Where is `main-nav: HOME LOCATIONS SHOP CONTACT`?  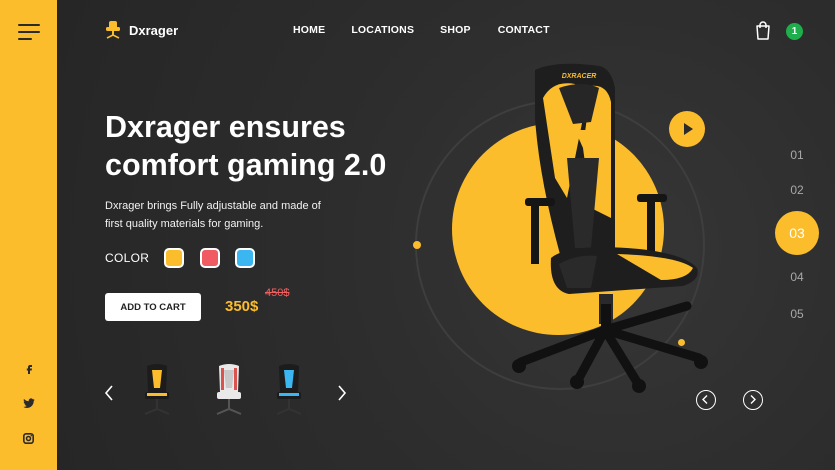
main-nav: HOME LOCATIONS SHOP CONTACT is located at coordinates (421, 30).